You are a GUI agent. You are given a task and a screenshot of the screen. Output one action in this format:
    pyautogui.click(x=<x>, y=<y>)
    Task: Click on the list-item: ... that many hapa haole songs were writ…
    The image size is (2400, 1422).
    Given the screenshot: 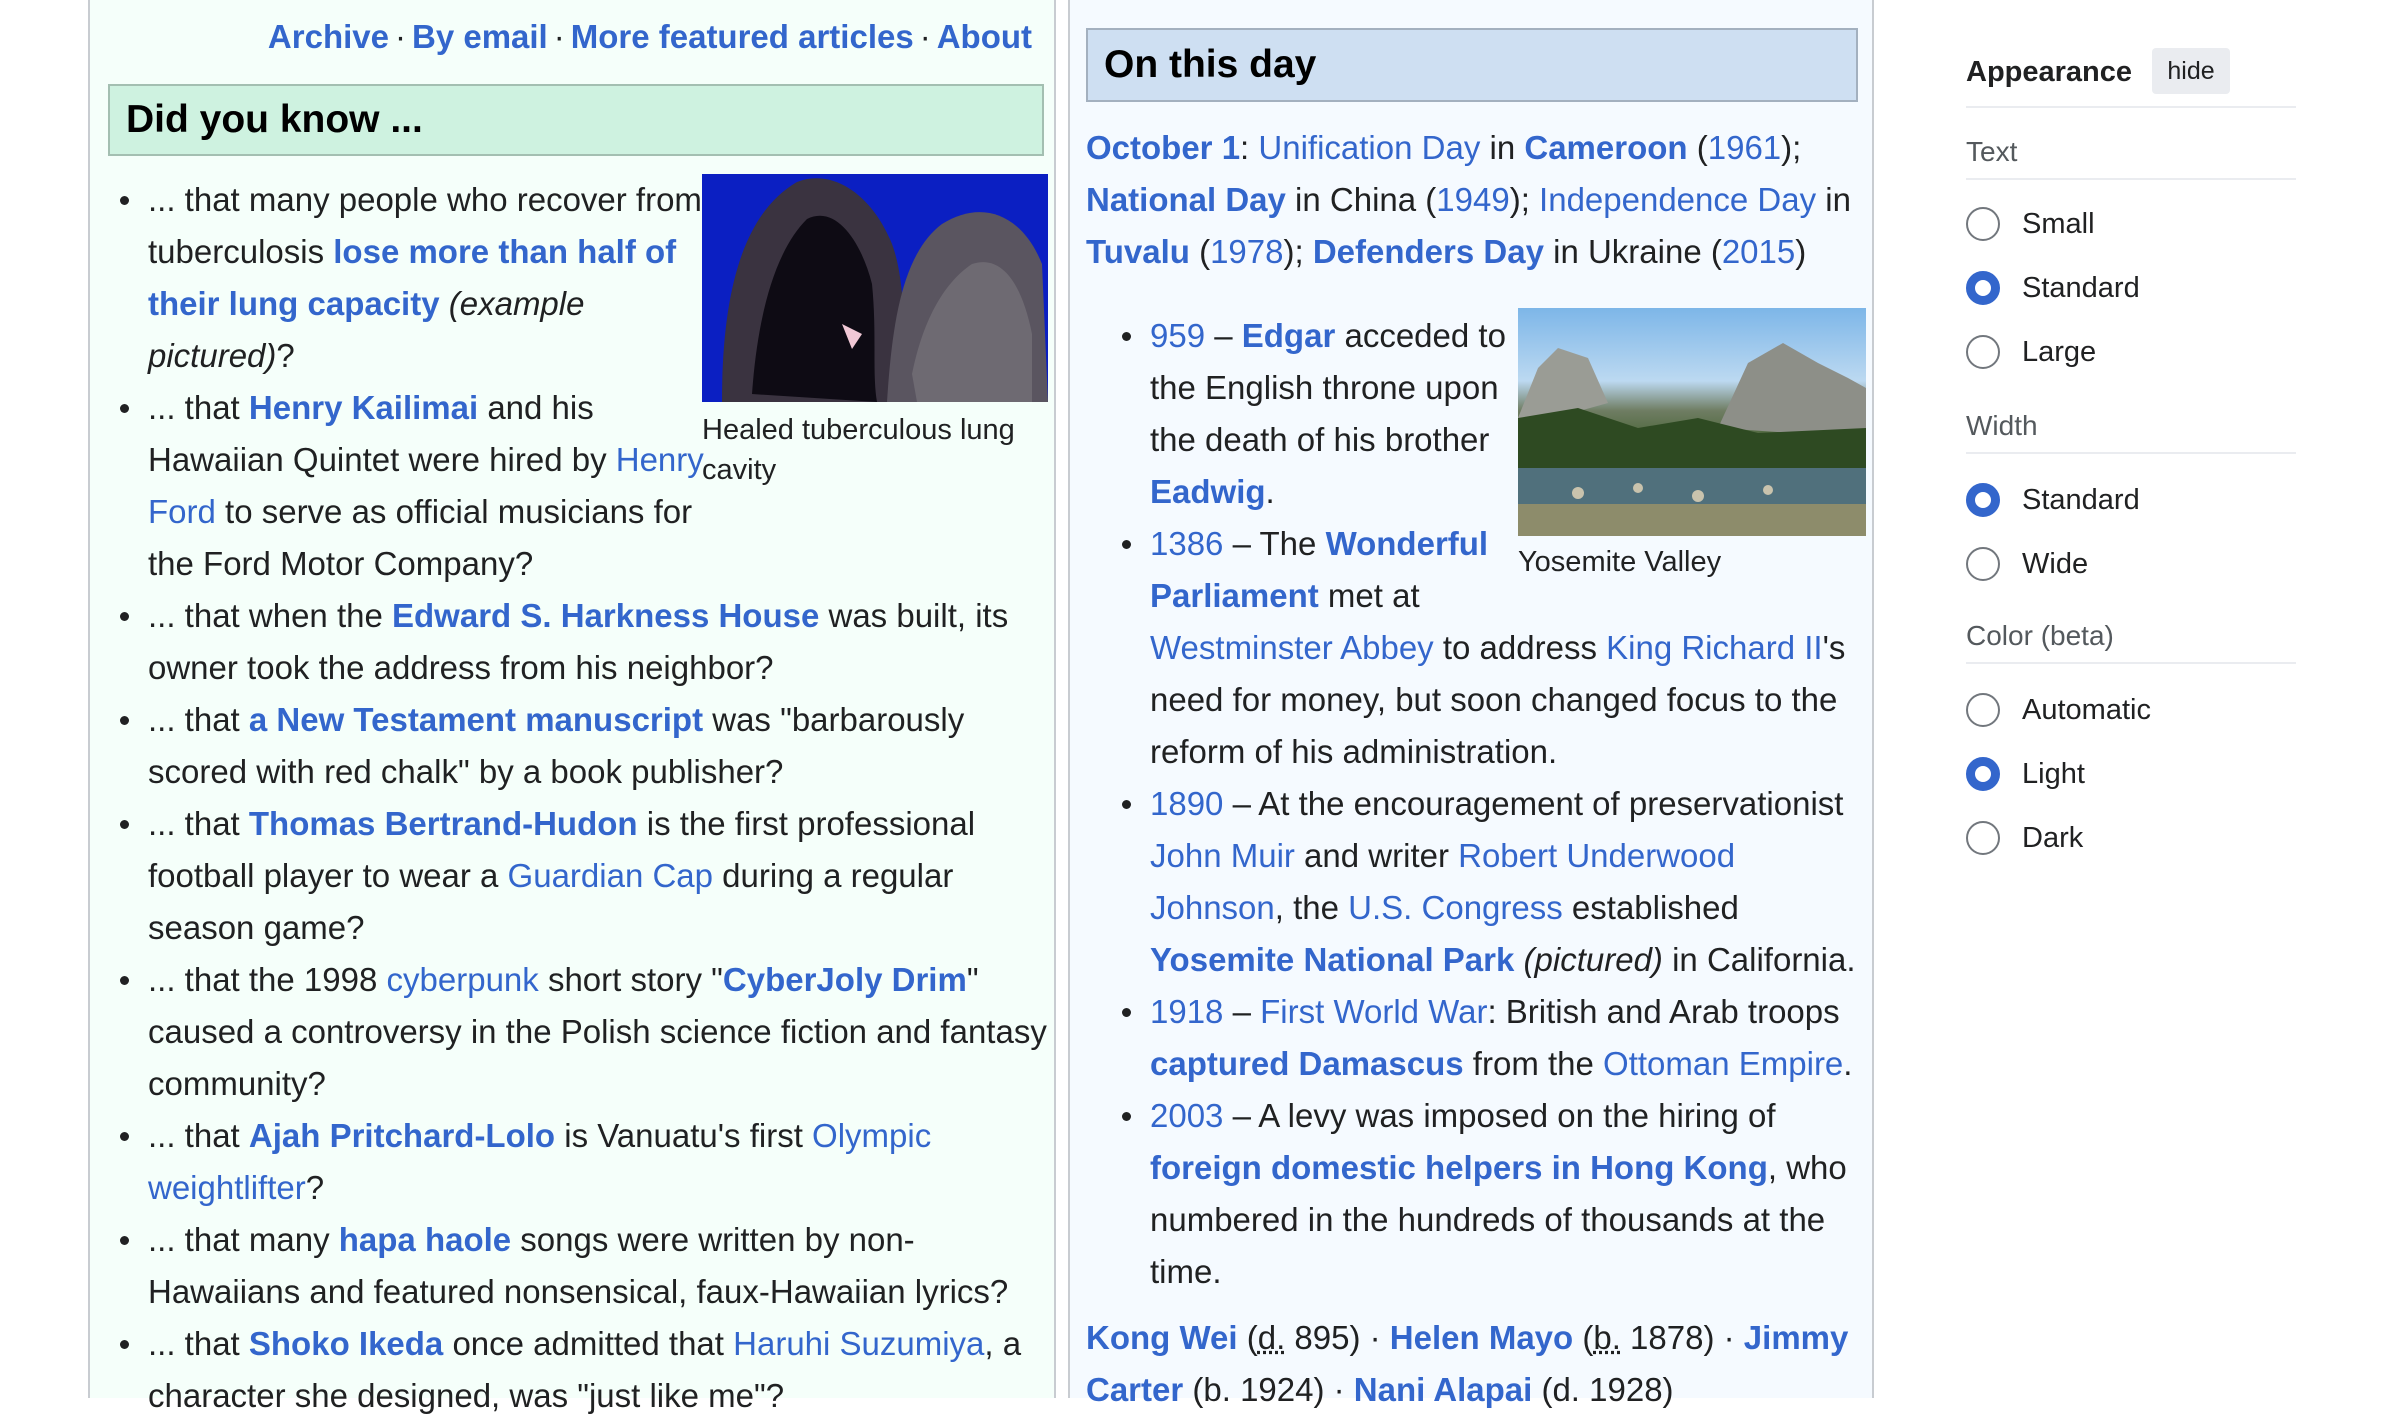 What is the action you would take?
    pyautogui.click(x=578, y=1266)
    